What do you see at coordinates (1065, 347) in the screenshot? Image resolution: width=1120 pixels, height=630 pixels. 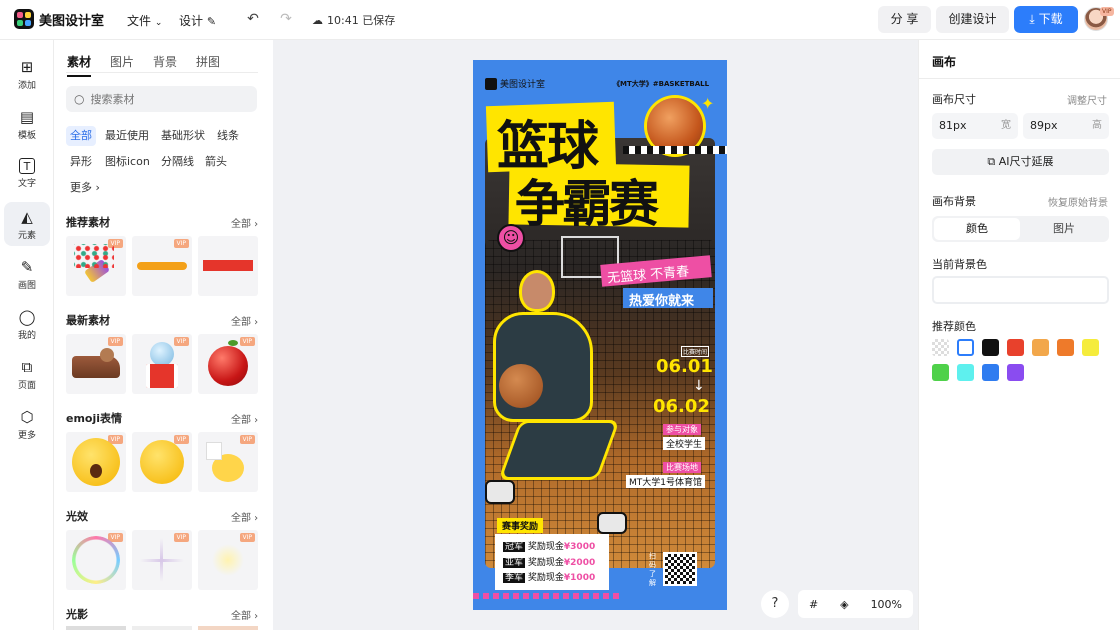 I see `swatch-orange` at bounding box center [1065, 347].